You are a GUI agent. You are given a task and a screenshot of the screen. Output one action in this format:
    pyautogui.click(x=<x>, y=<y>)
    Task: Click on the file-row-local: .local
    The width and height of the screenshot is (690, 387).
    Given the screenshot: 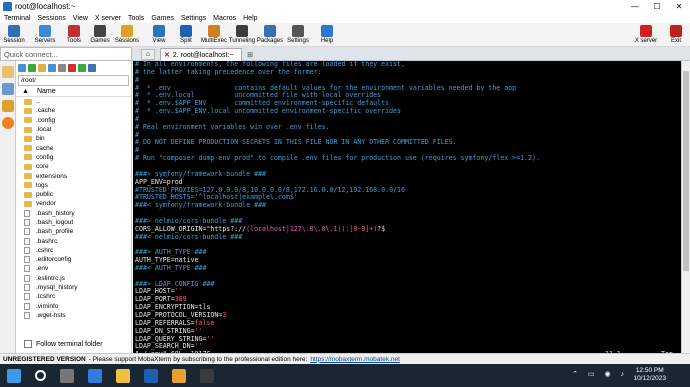 What is the action you would take?
    pyautogui.click(x=73, y=129)
    